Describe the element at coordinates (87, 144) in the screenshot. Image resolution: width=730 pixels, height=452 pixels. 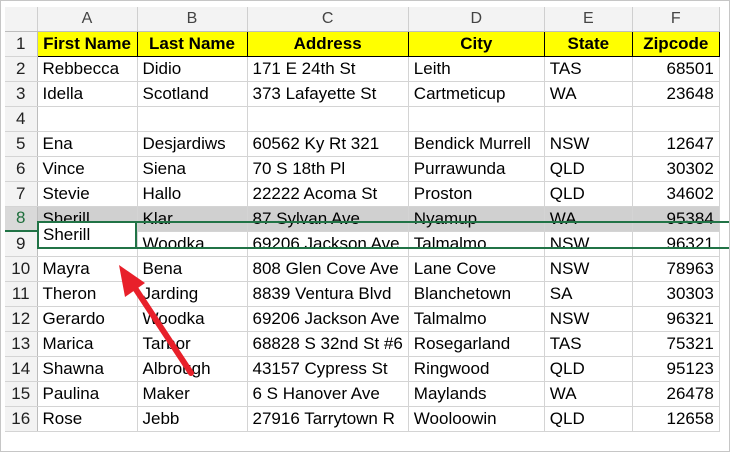
I see `cell-first-name: Ena` at that location.